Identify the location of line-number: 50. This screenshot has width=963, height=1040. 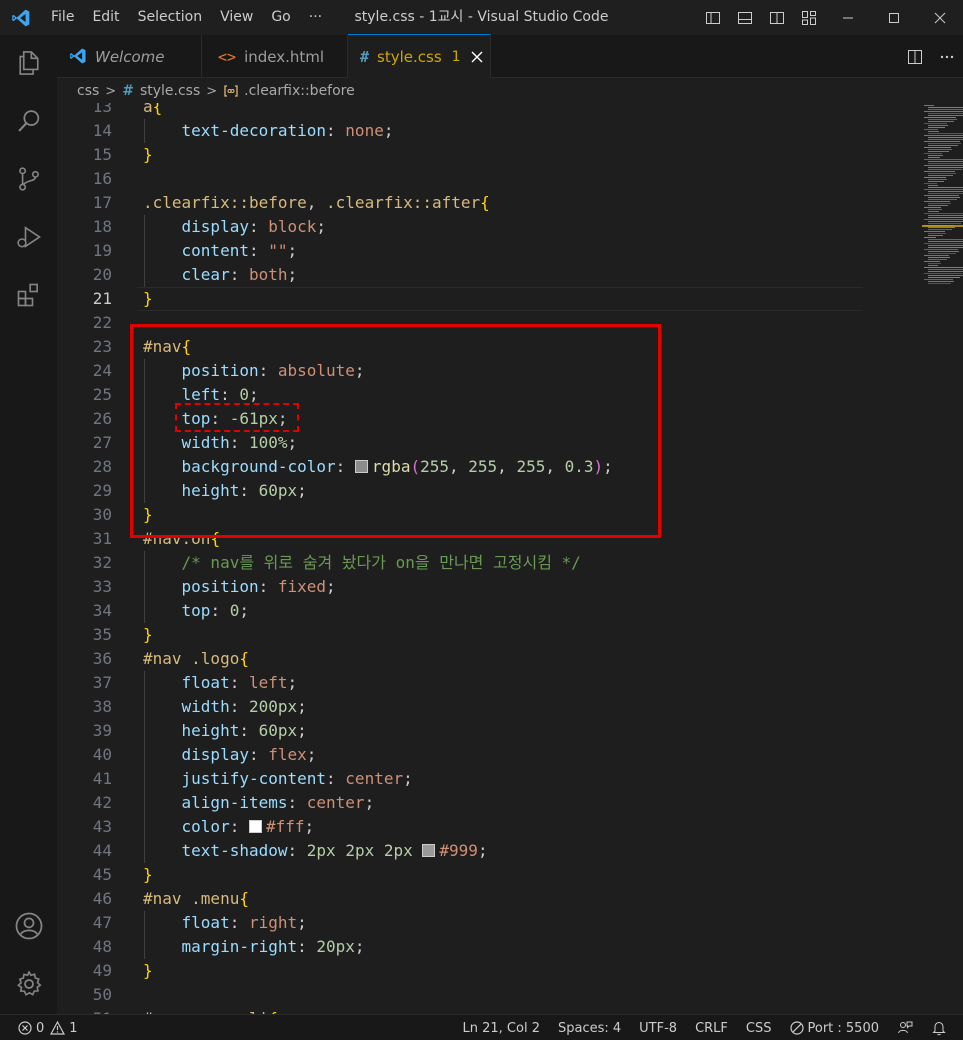
(102, 994).